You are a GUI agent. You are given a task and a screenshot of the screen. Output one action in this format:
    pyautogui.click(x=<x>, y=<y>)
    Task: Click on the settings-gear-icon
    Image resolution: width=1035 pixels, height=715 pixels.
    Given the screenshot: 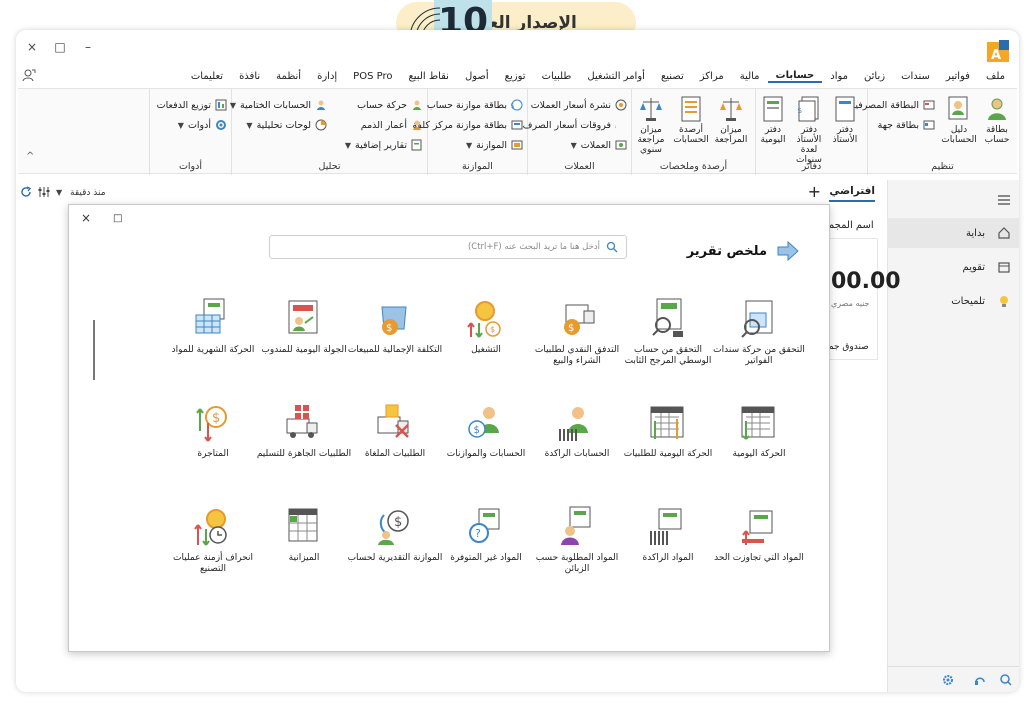 What is the action you would take?
    pyautogui.click(x=948, y=680)
    